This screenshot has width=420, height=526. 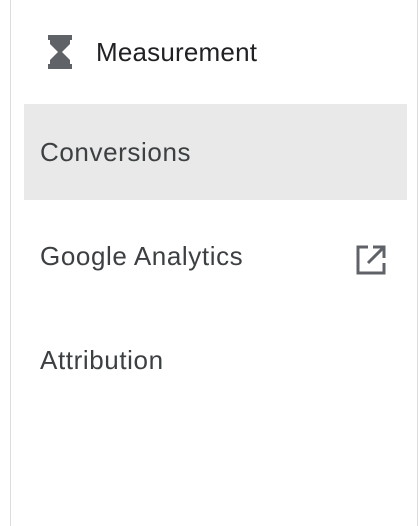 I want to click on nav-item-label: Conversions, so click(x=116, y=152).